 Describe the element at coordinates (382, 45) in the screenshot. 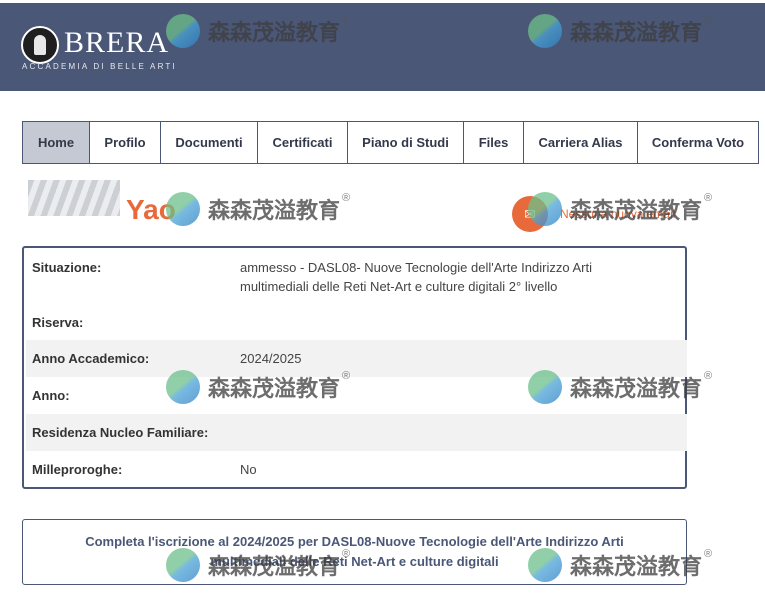

I see `site-header: BRERA ACCADEMIA DI BELLE ARTI` at that location.